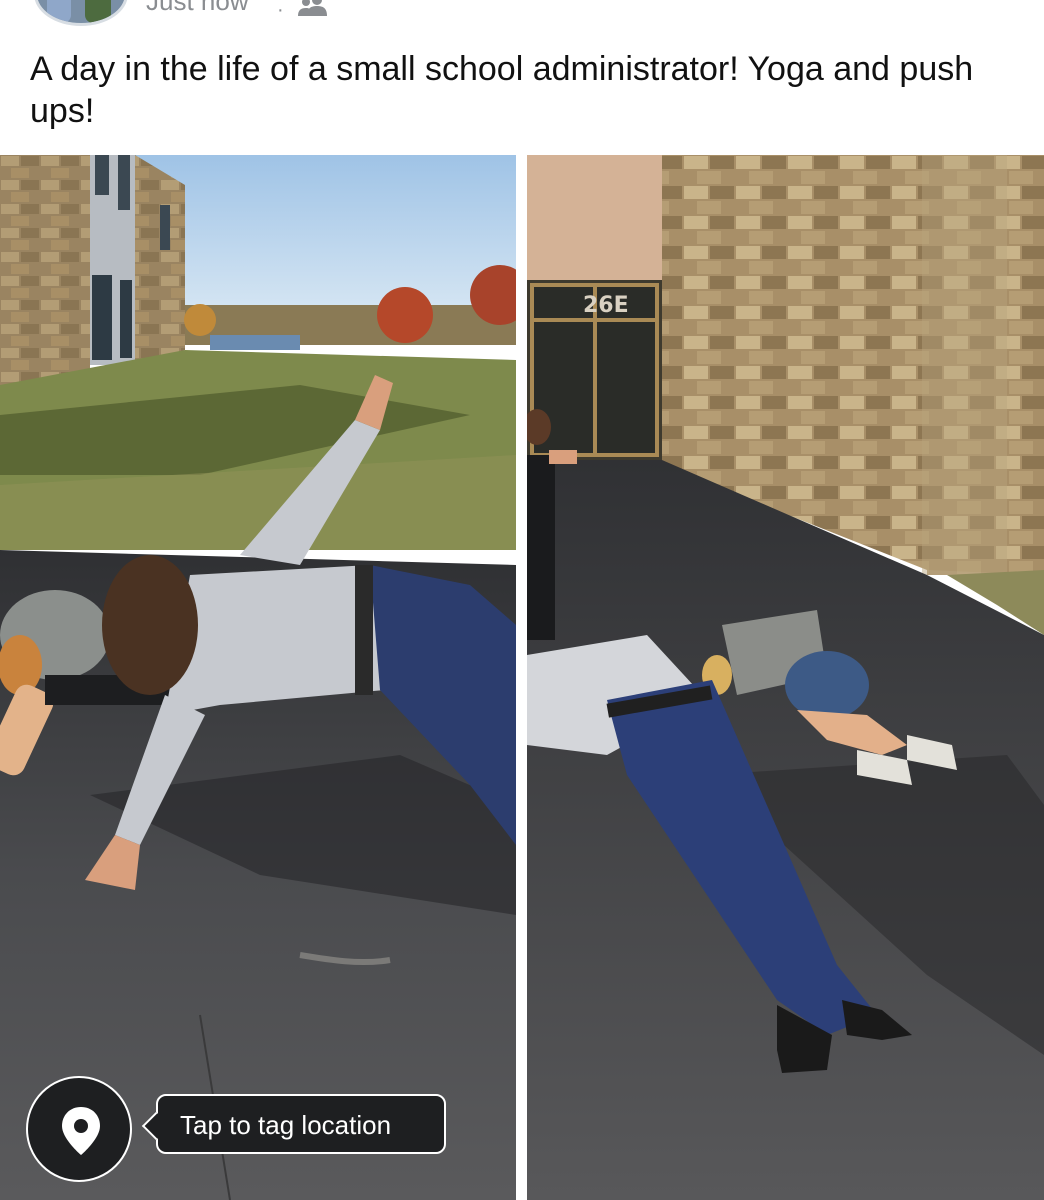 This screenshot has height=1200, width=1044. I want to click on friends-icon, so click(313, 8).